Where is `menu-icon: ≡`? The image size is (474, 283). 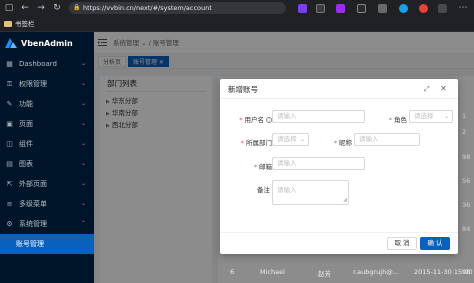 menu-icon: ≡ is located at coordinates (9, 203).